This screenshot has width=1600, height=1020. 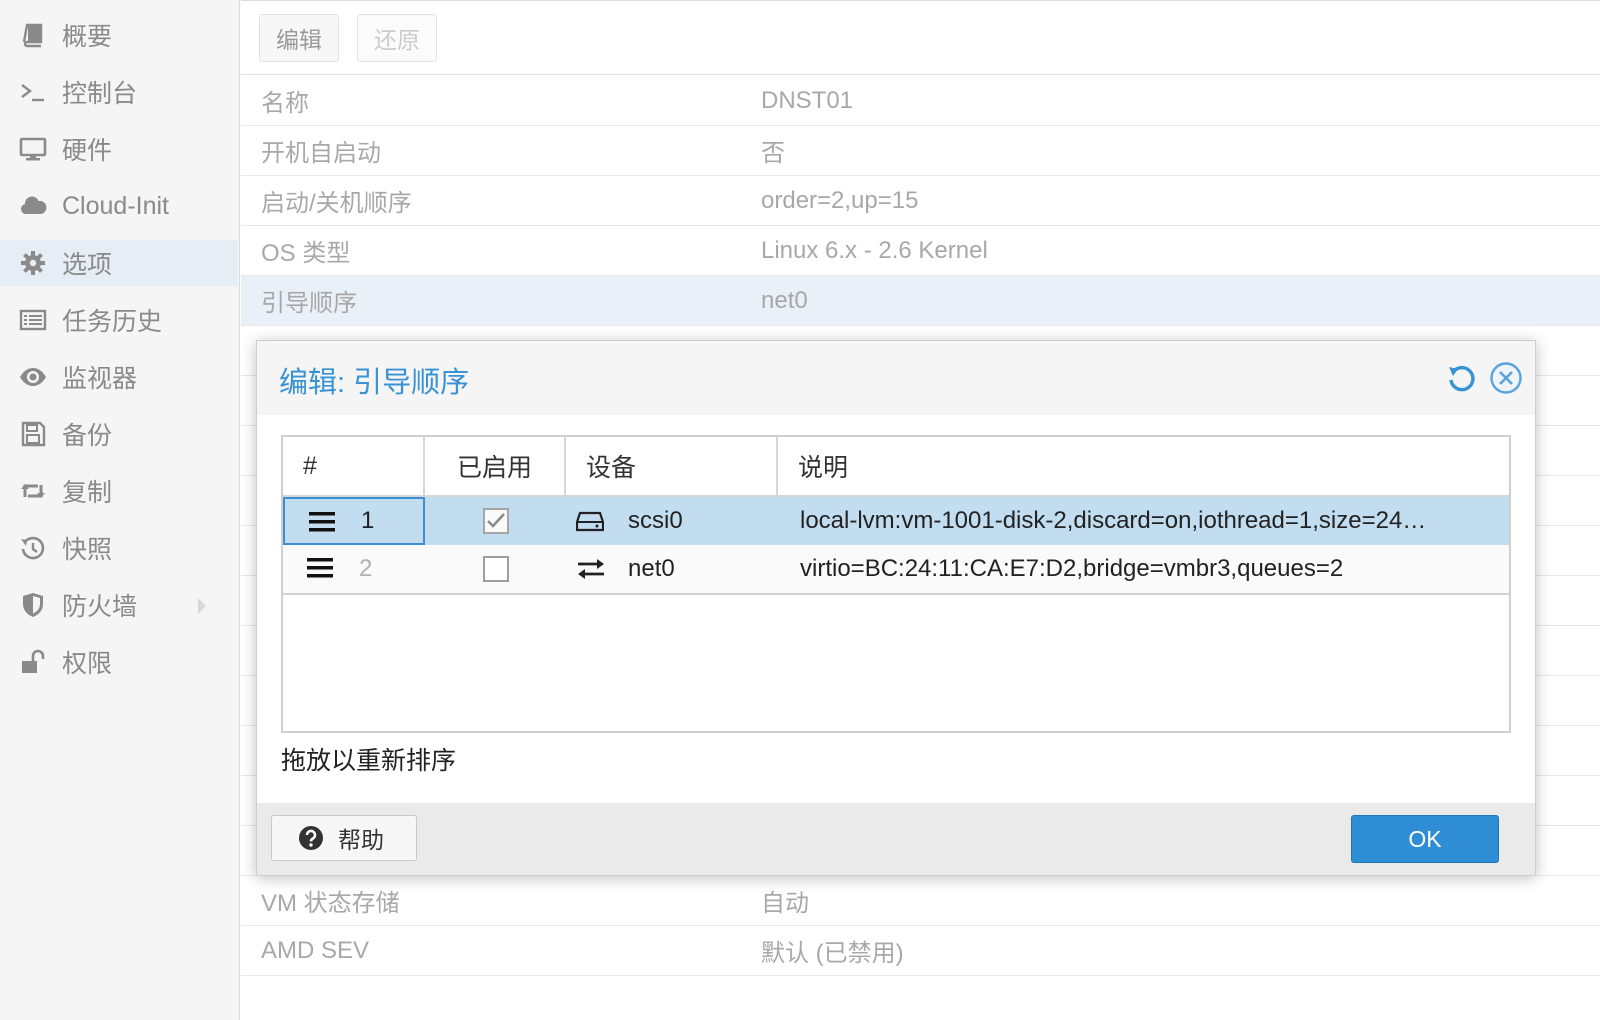 What do you see at coordinates (1506, 378) in the screenshot?
I see `close-icon` at bounding box center [1506, 378].